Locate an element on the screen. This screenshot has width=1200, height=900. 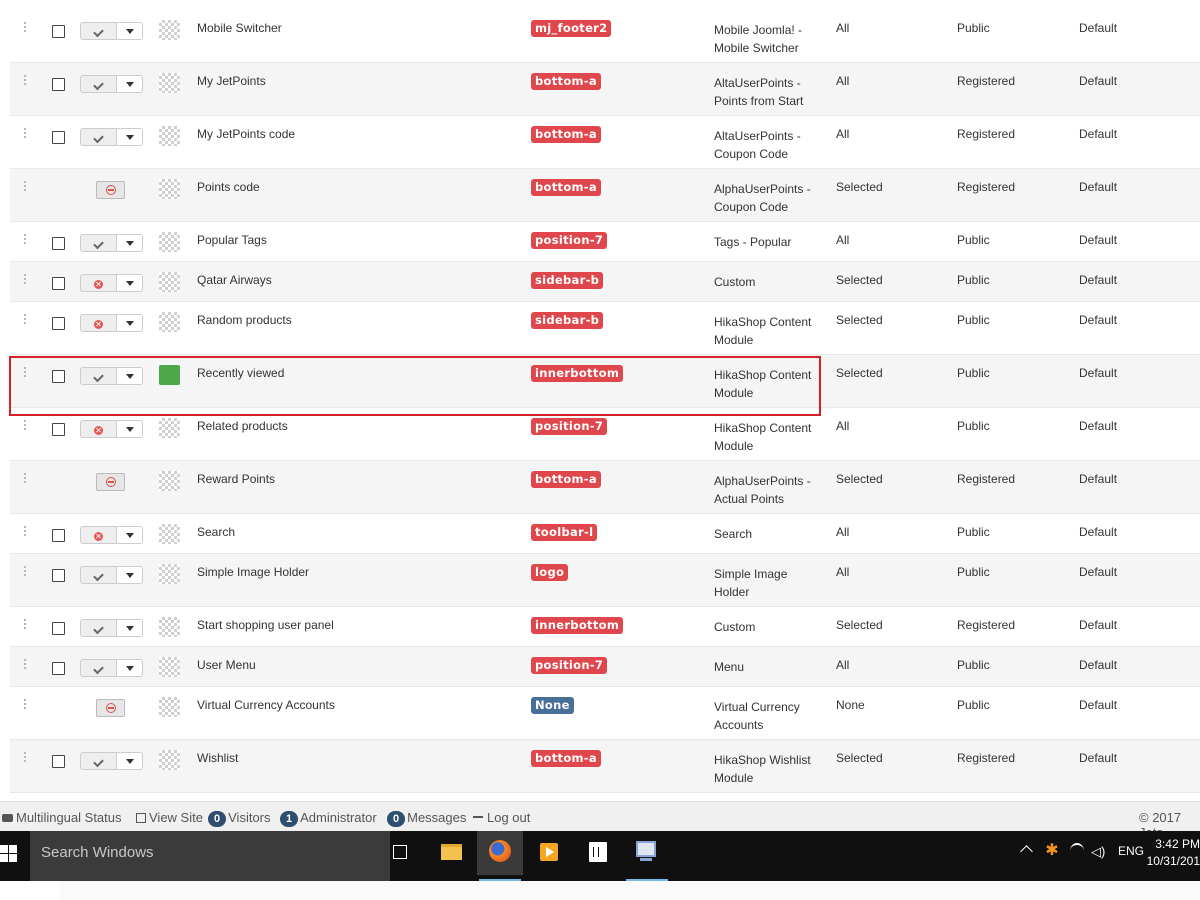
module-type: Simple Image Holder is located at coordinates (769, 583).